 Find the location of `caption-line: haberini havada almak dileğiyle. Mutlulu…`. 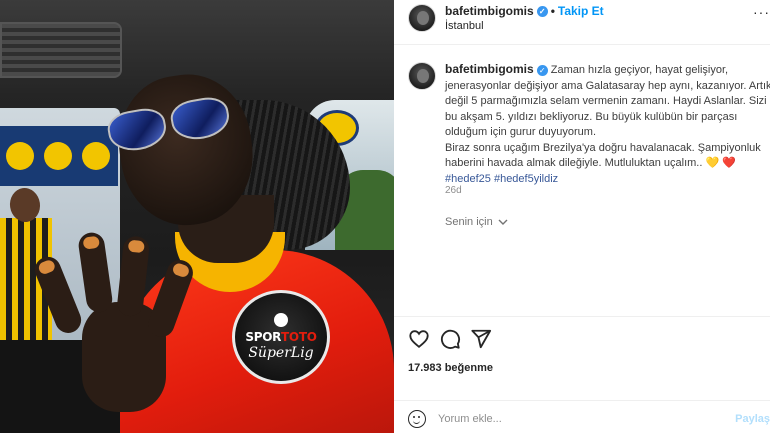

caption-line: haberini havada almak dileğiyle. Mutlulu… is located at coordinates (574, 163).